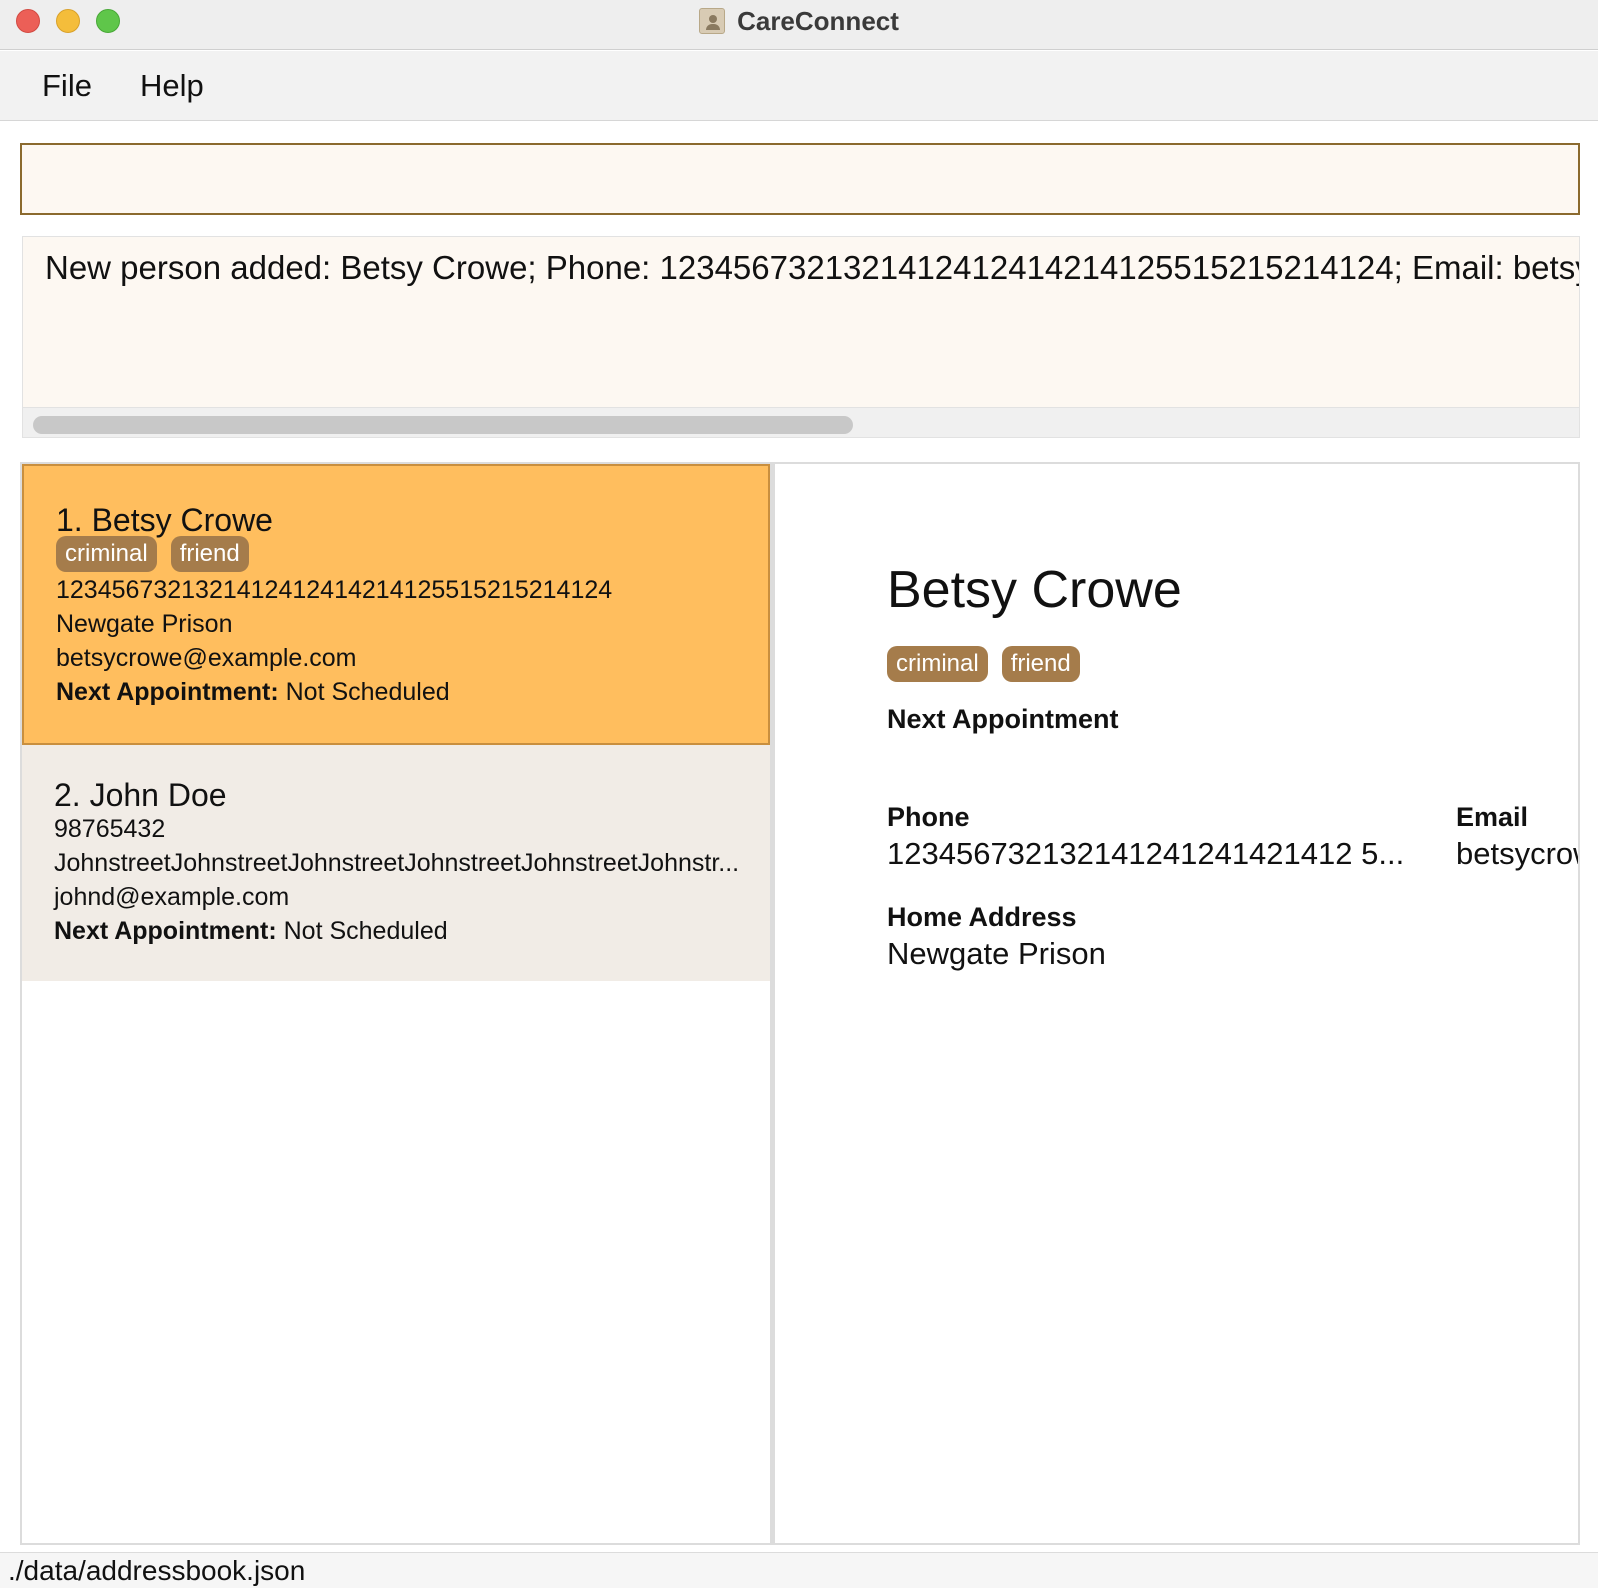  Describe the element at coordinates (996, 953) in the screenshot. I see `detail-address-value: Newgate Prison` at that location.